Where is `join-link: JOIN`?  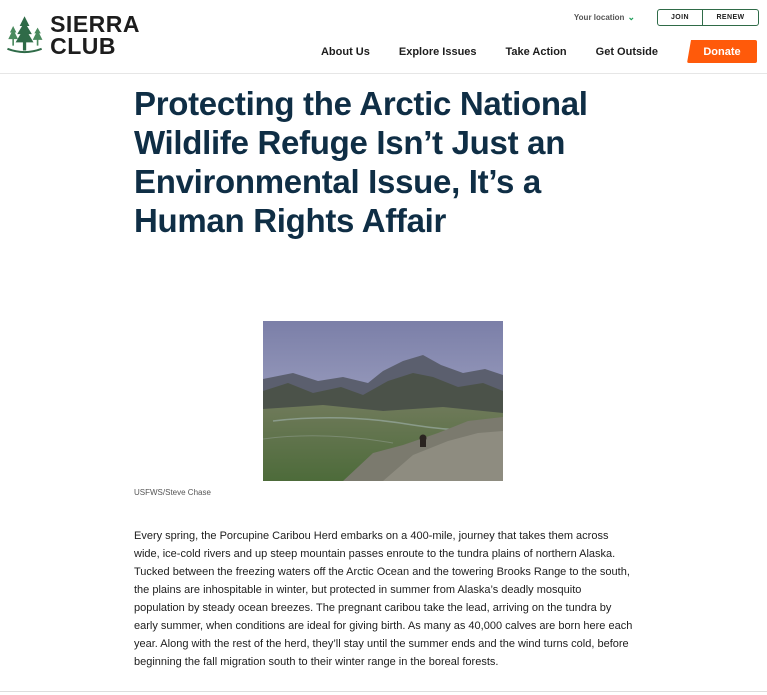
join-link: JOIN is located at coordinates (680, 17).